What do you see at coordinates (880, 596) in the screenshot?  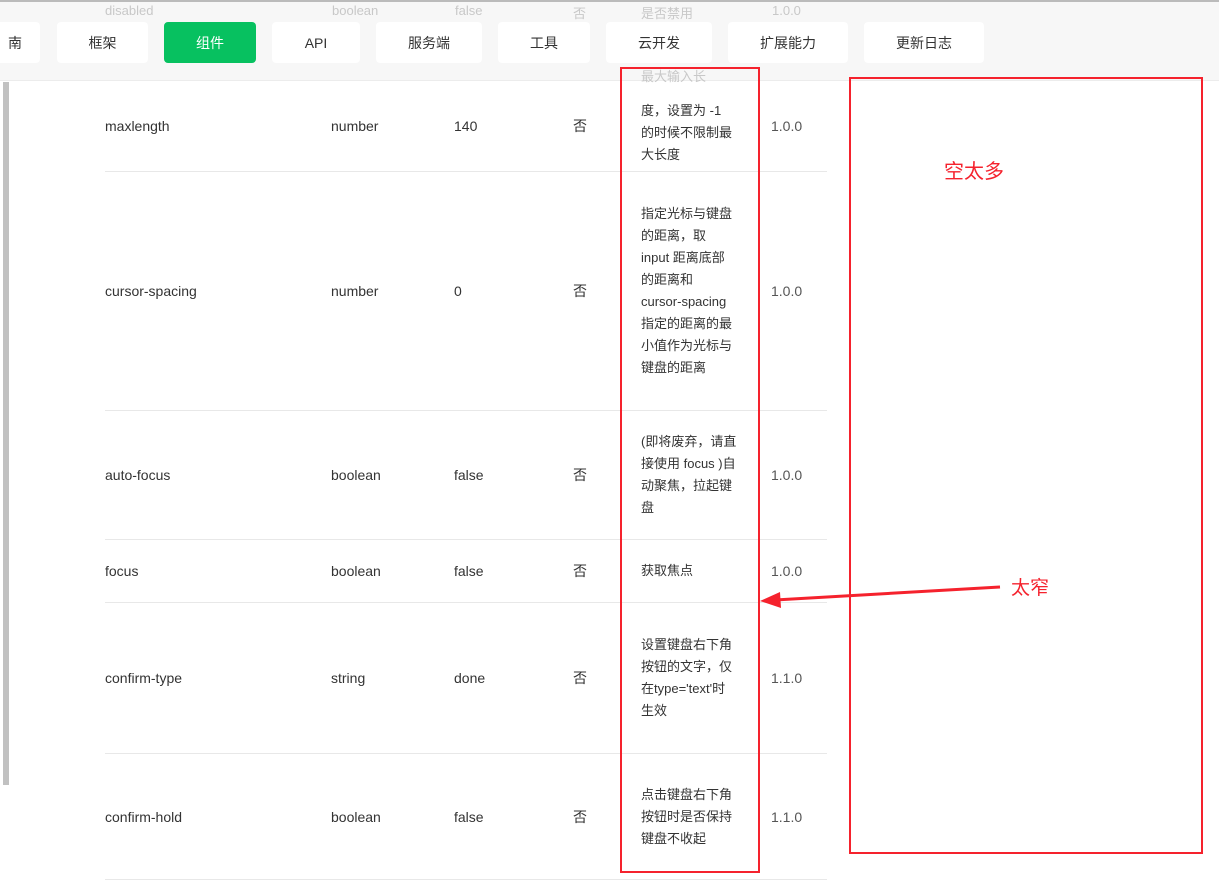 I see `annotation-arrow-icon` at bounding box center [880, 596].